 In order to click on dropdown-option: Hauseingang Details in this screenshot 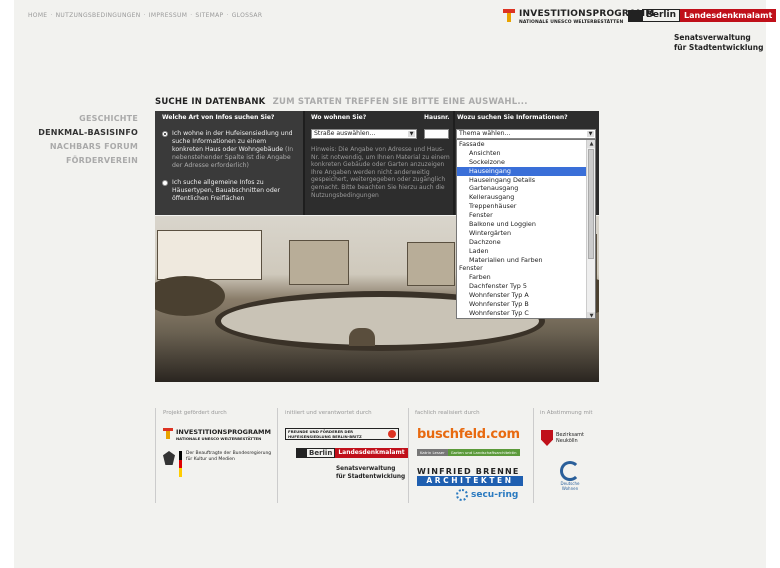, I will do `click(522, 180)`.